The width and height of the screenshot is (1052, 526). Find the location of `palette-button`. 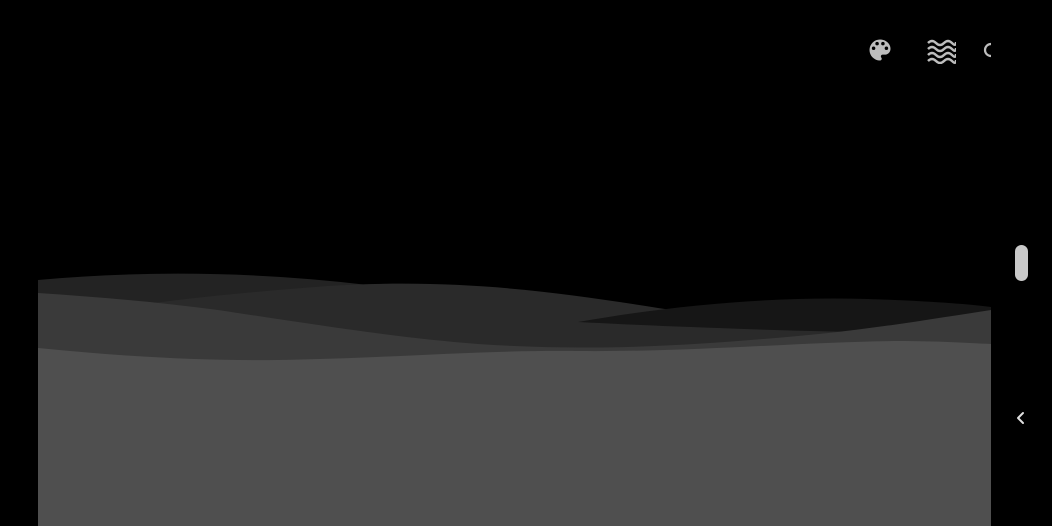

palette-button is located at coordinates (880, 50).